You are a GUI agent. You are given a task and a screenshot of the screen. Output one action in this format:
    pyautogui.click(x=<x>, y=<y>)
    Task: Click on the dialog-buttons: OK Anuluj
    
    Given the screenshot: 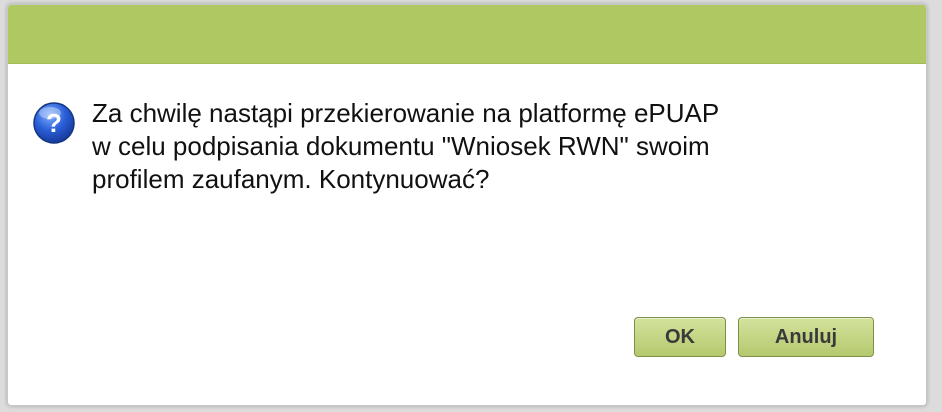 What is the action you would take?
    pyautogui.click(x=754, y=337)
    